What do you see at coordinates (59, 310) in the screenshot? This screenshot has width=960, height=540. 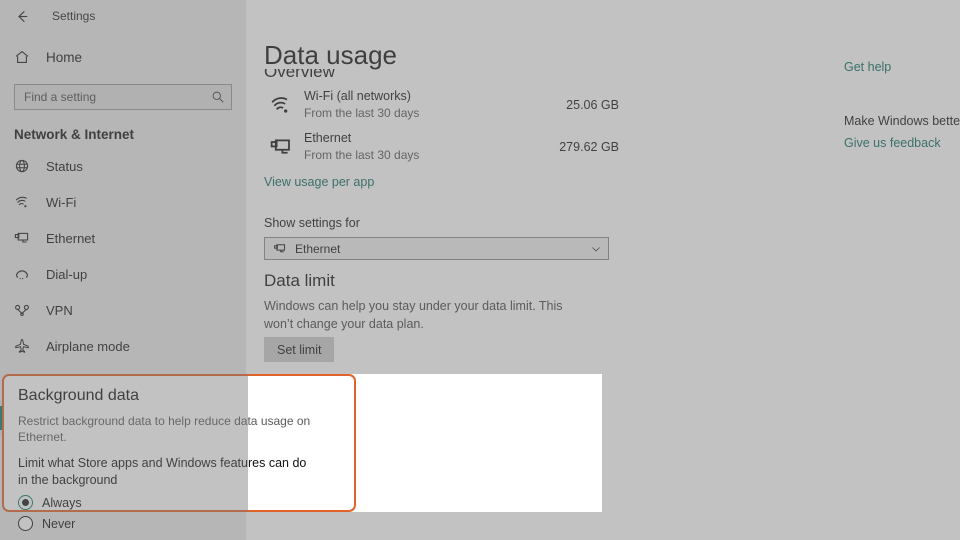 I see `sidebar-item-vpn-label: VPN` at bounding box center [59, 310].